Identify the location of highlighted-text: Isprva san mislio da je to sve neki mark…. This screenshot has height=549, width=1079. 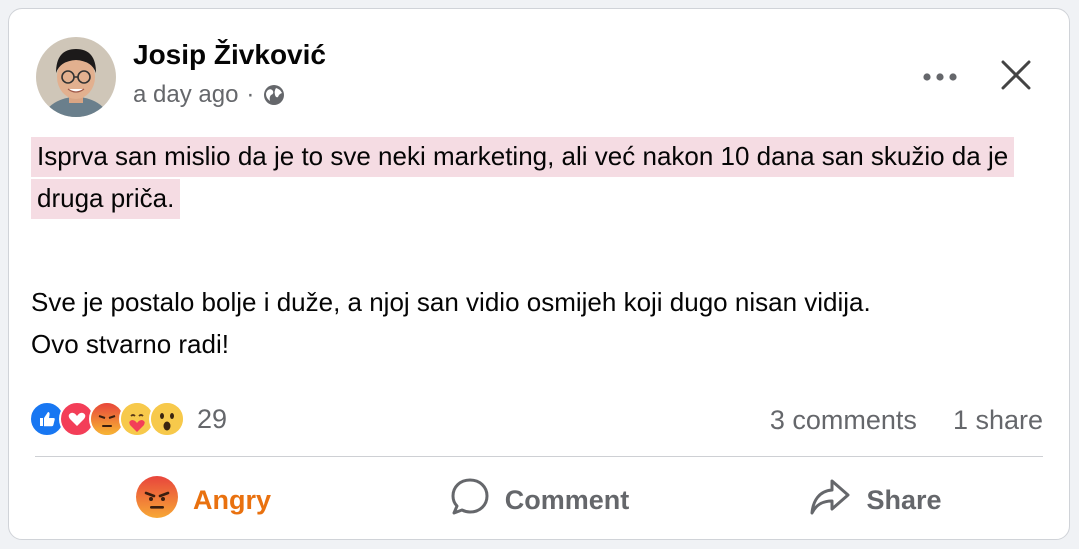
(523, 178).